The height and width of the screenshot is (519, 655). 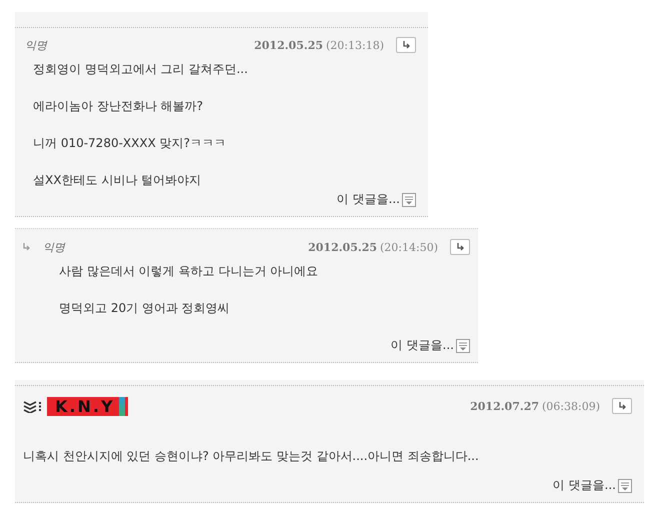 I want to click on comment-text: 명덕외고 20기 영어과 정회영씨, so click(x=145, y=308).